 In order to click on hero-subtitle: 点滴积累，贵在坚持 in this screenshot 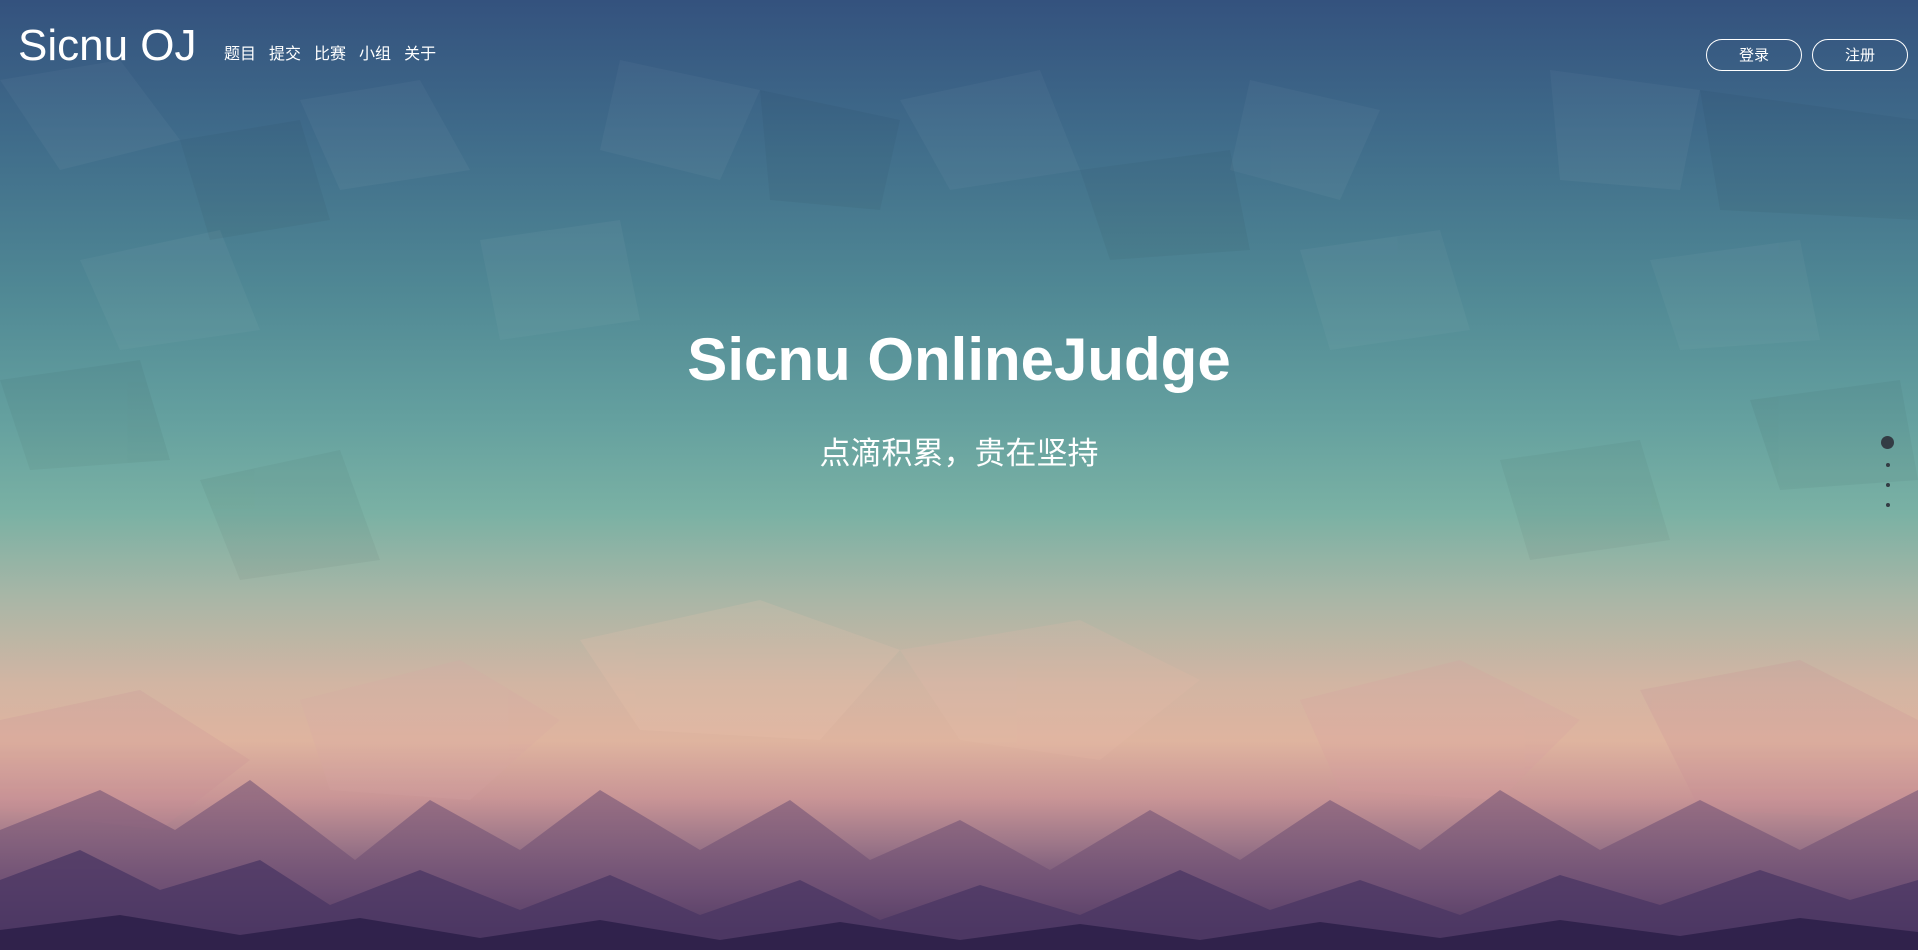, I will do `click(959, 453)`.